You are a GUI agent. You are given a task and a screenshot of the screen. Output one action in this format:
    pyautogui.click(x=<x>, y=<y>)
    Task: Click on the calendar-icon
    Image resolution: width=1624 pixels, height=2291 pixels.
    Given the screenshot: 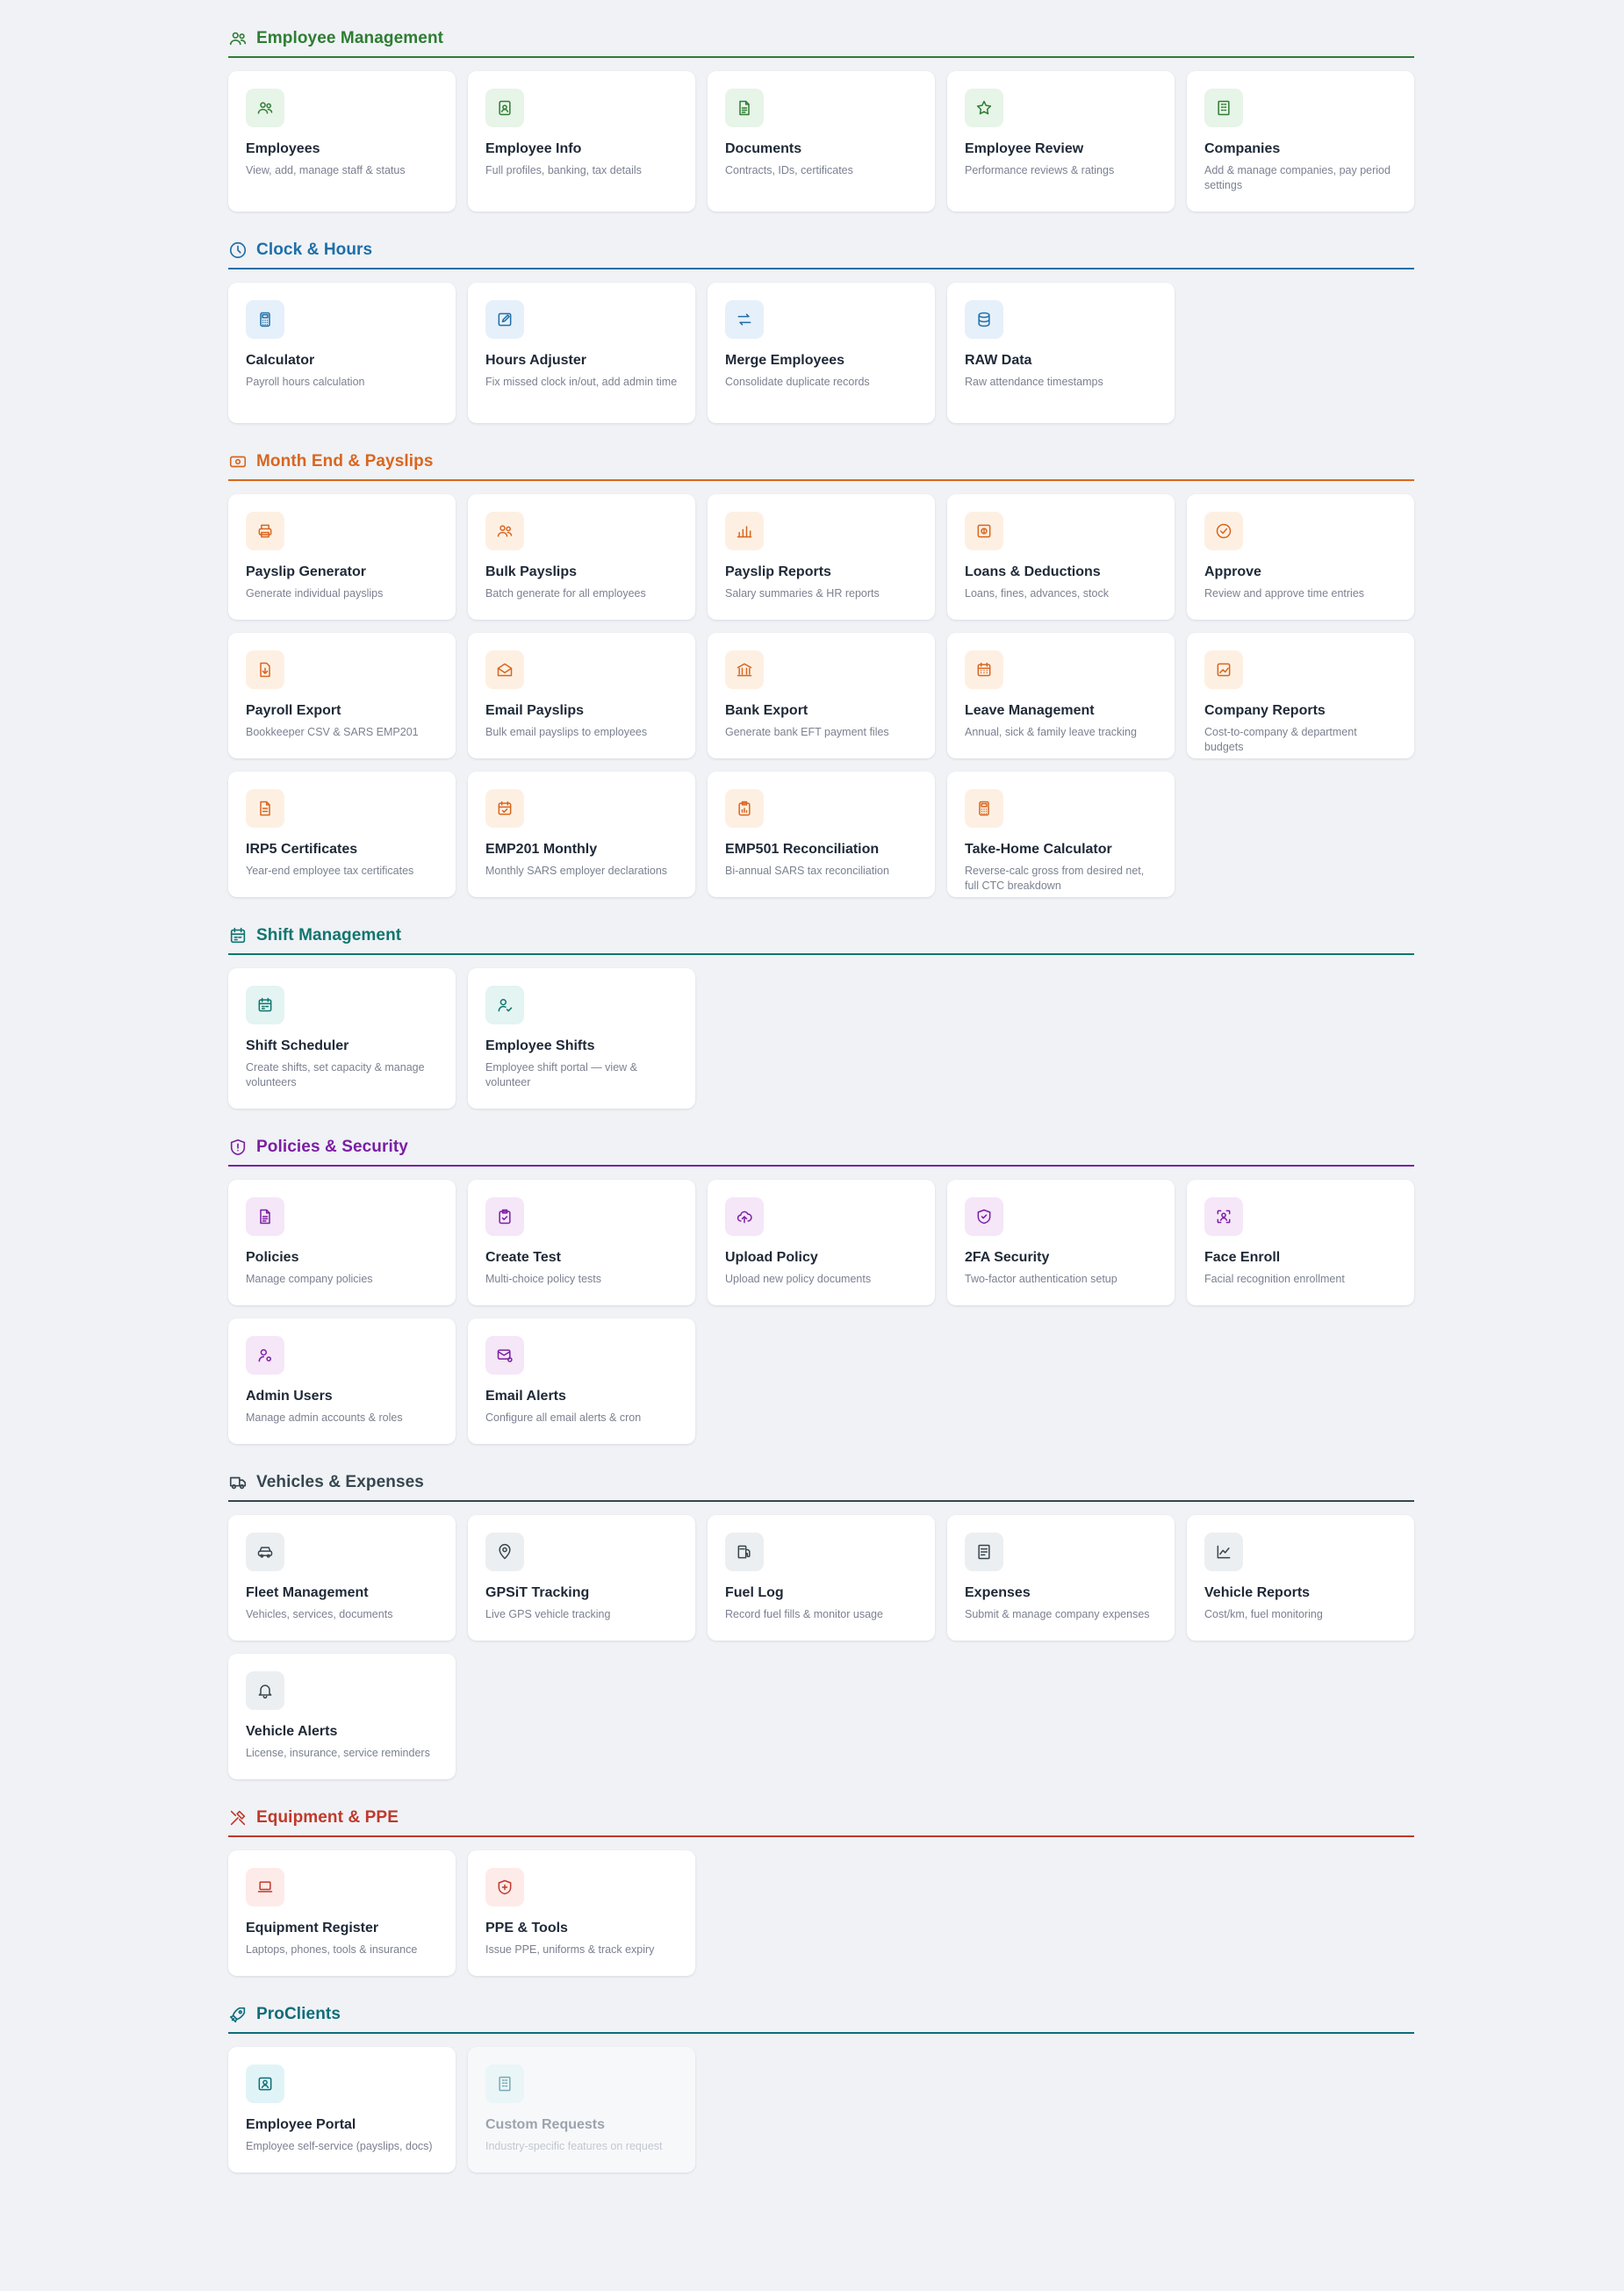 What is the action you would take?
    pyautogui.click(x=984, y=669)
    